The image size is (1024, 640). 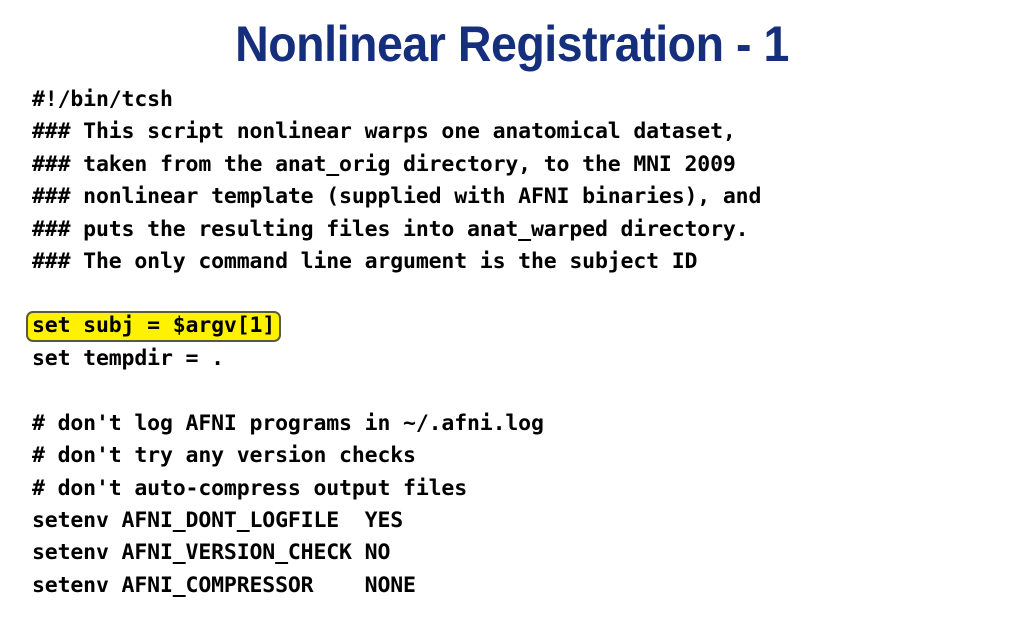 What do you see at coordinates (512, 44) in the screenshot?
I see `page-title: Nonlinear Registration - 1` at bounding box center [512, 44].